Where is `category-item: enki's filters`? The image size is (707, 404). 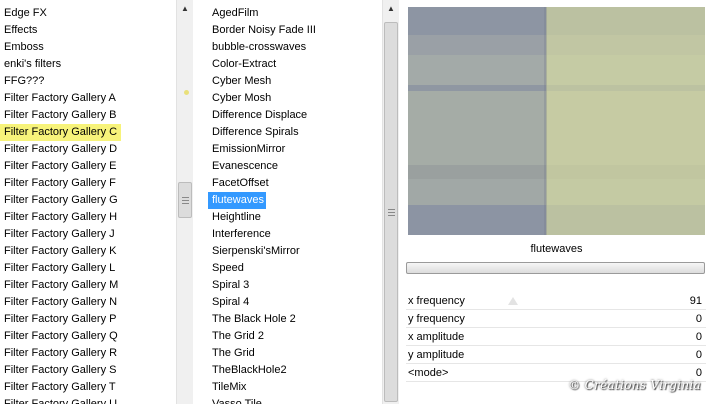
category-item: enki's filters is located at coordinates (88, 64).